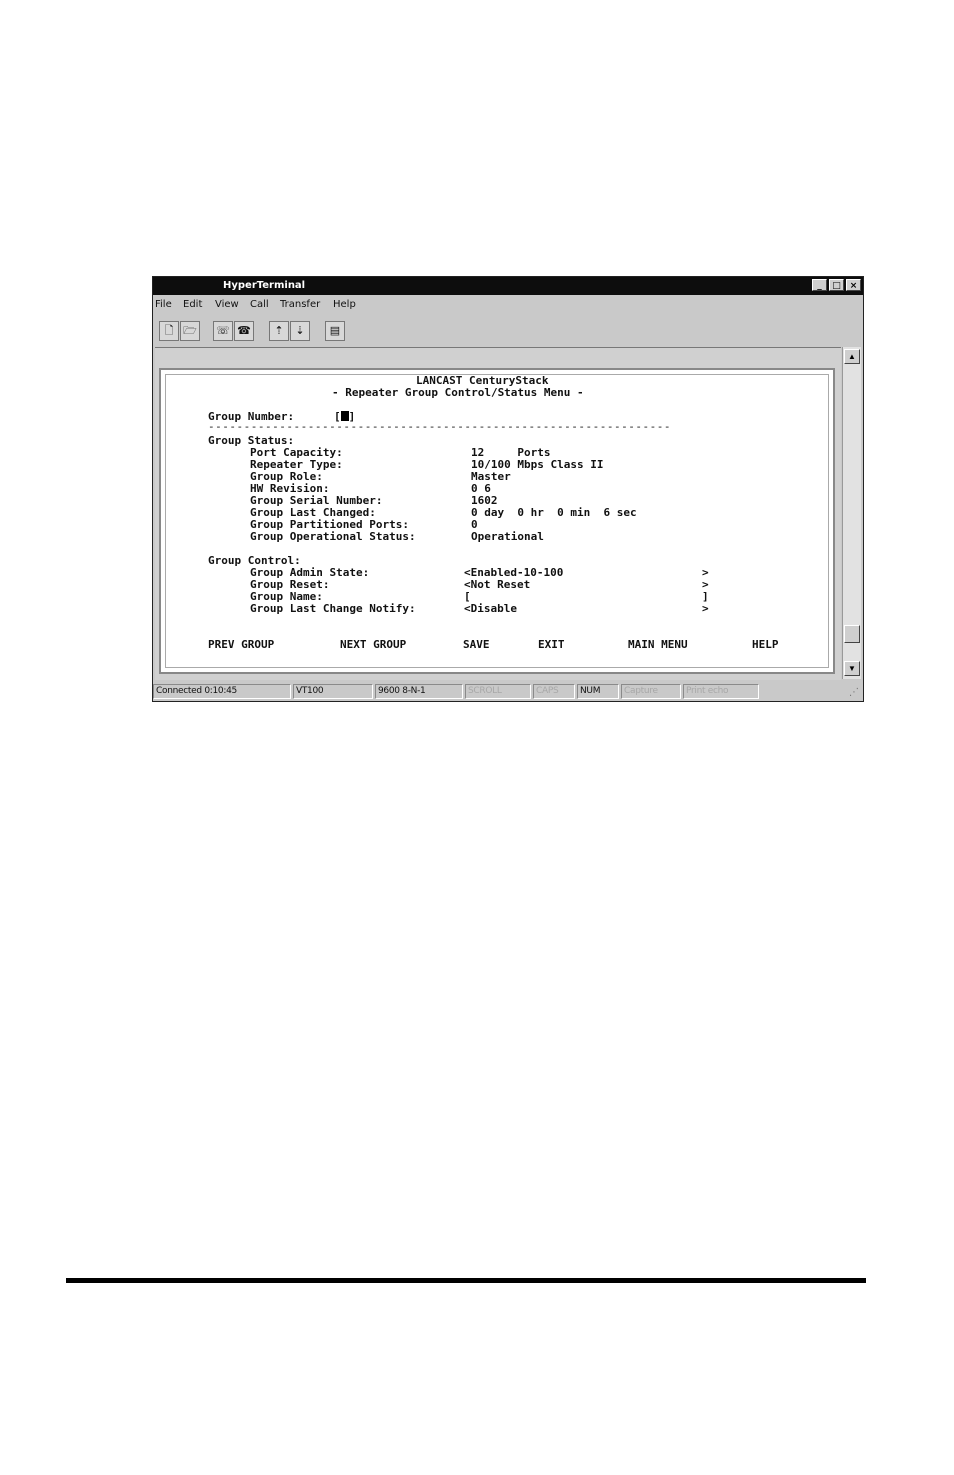 The height and width of the screenshot is (1475, 954). Describe the element at coordinates (344, 304) in the screenshot. I see `menu-help: Help` at that location.